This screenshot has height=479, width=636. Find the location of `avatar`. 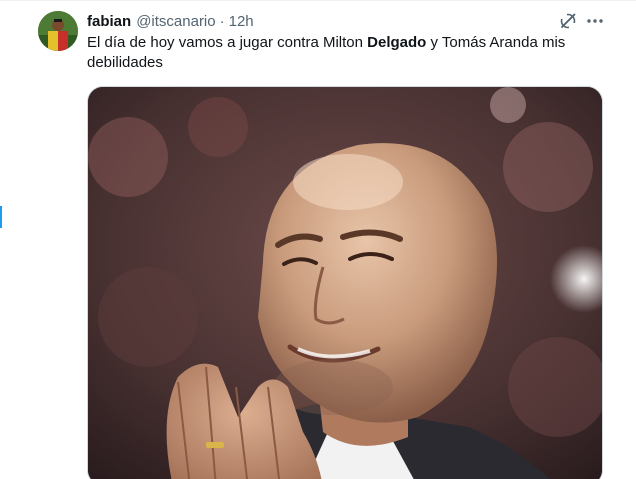

avatar is located at coordinates (58, 31).